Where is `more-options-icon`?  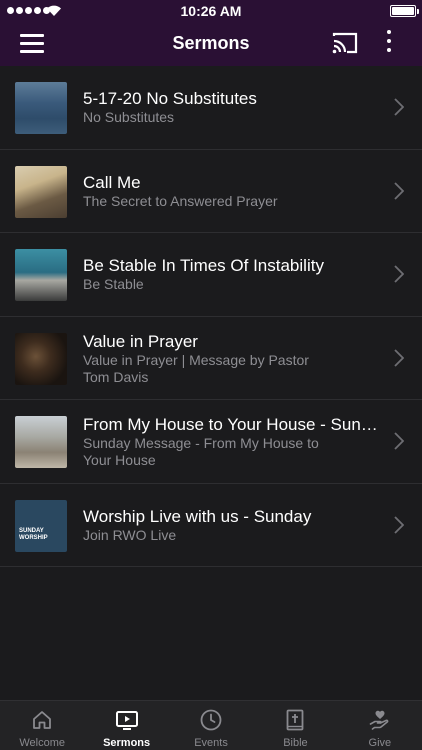 more-options-icon is located at coordinates (389, 43).